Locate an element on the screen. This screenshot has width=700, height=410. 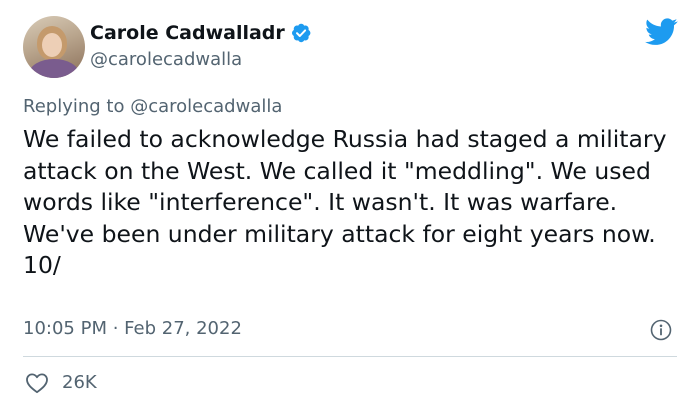
divider is located at coordinates (350, 356).